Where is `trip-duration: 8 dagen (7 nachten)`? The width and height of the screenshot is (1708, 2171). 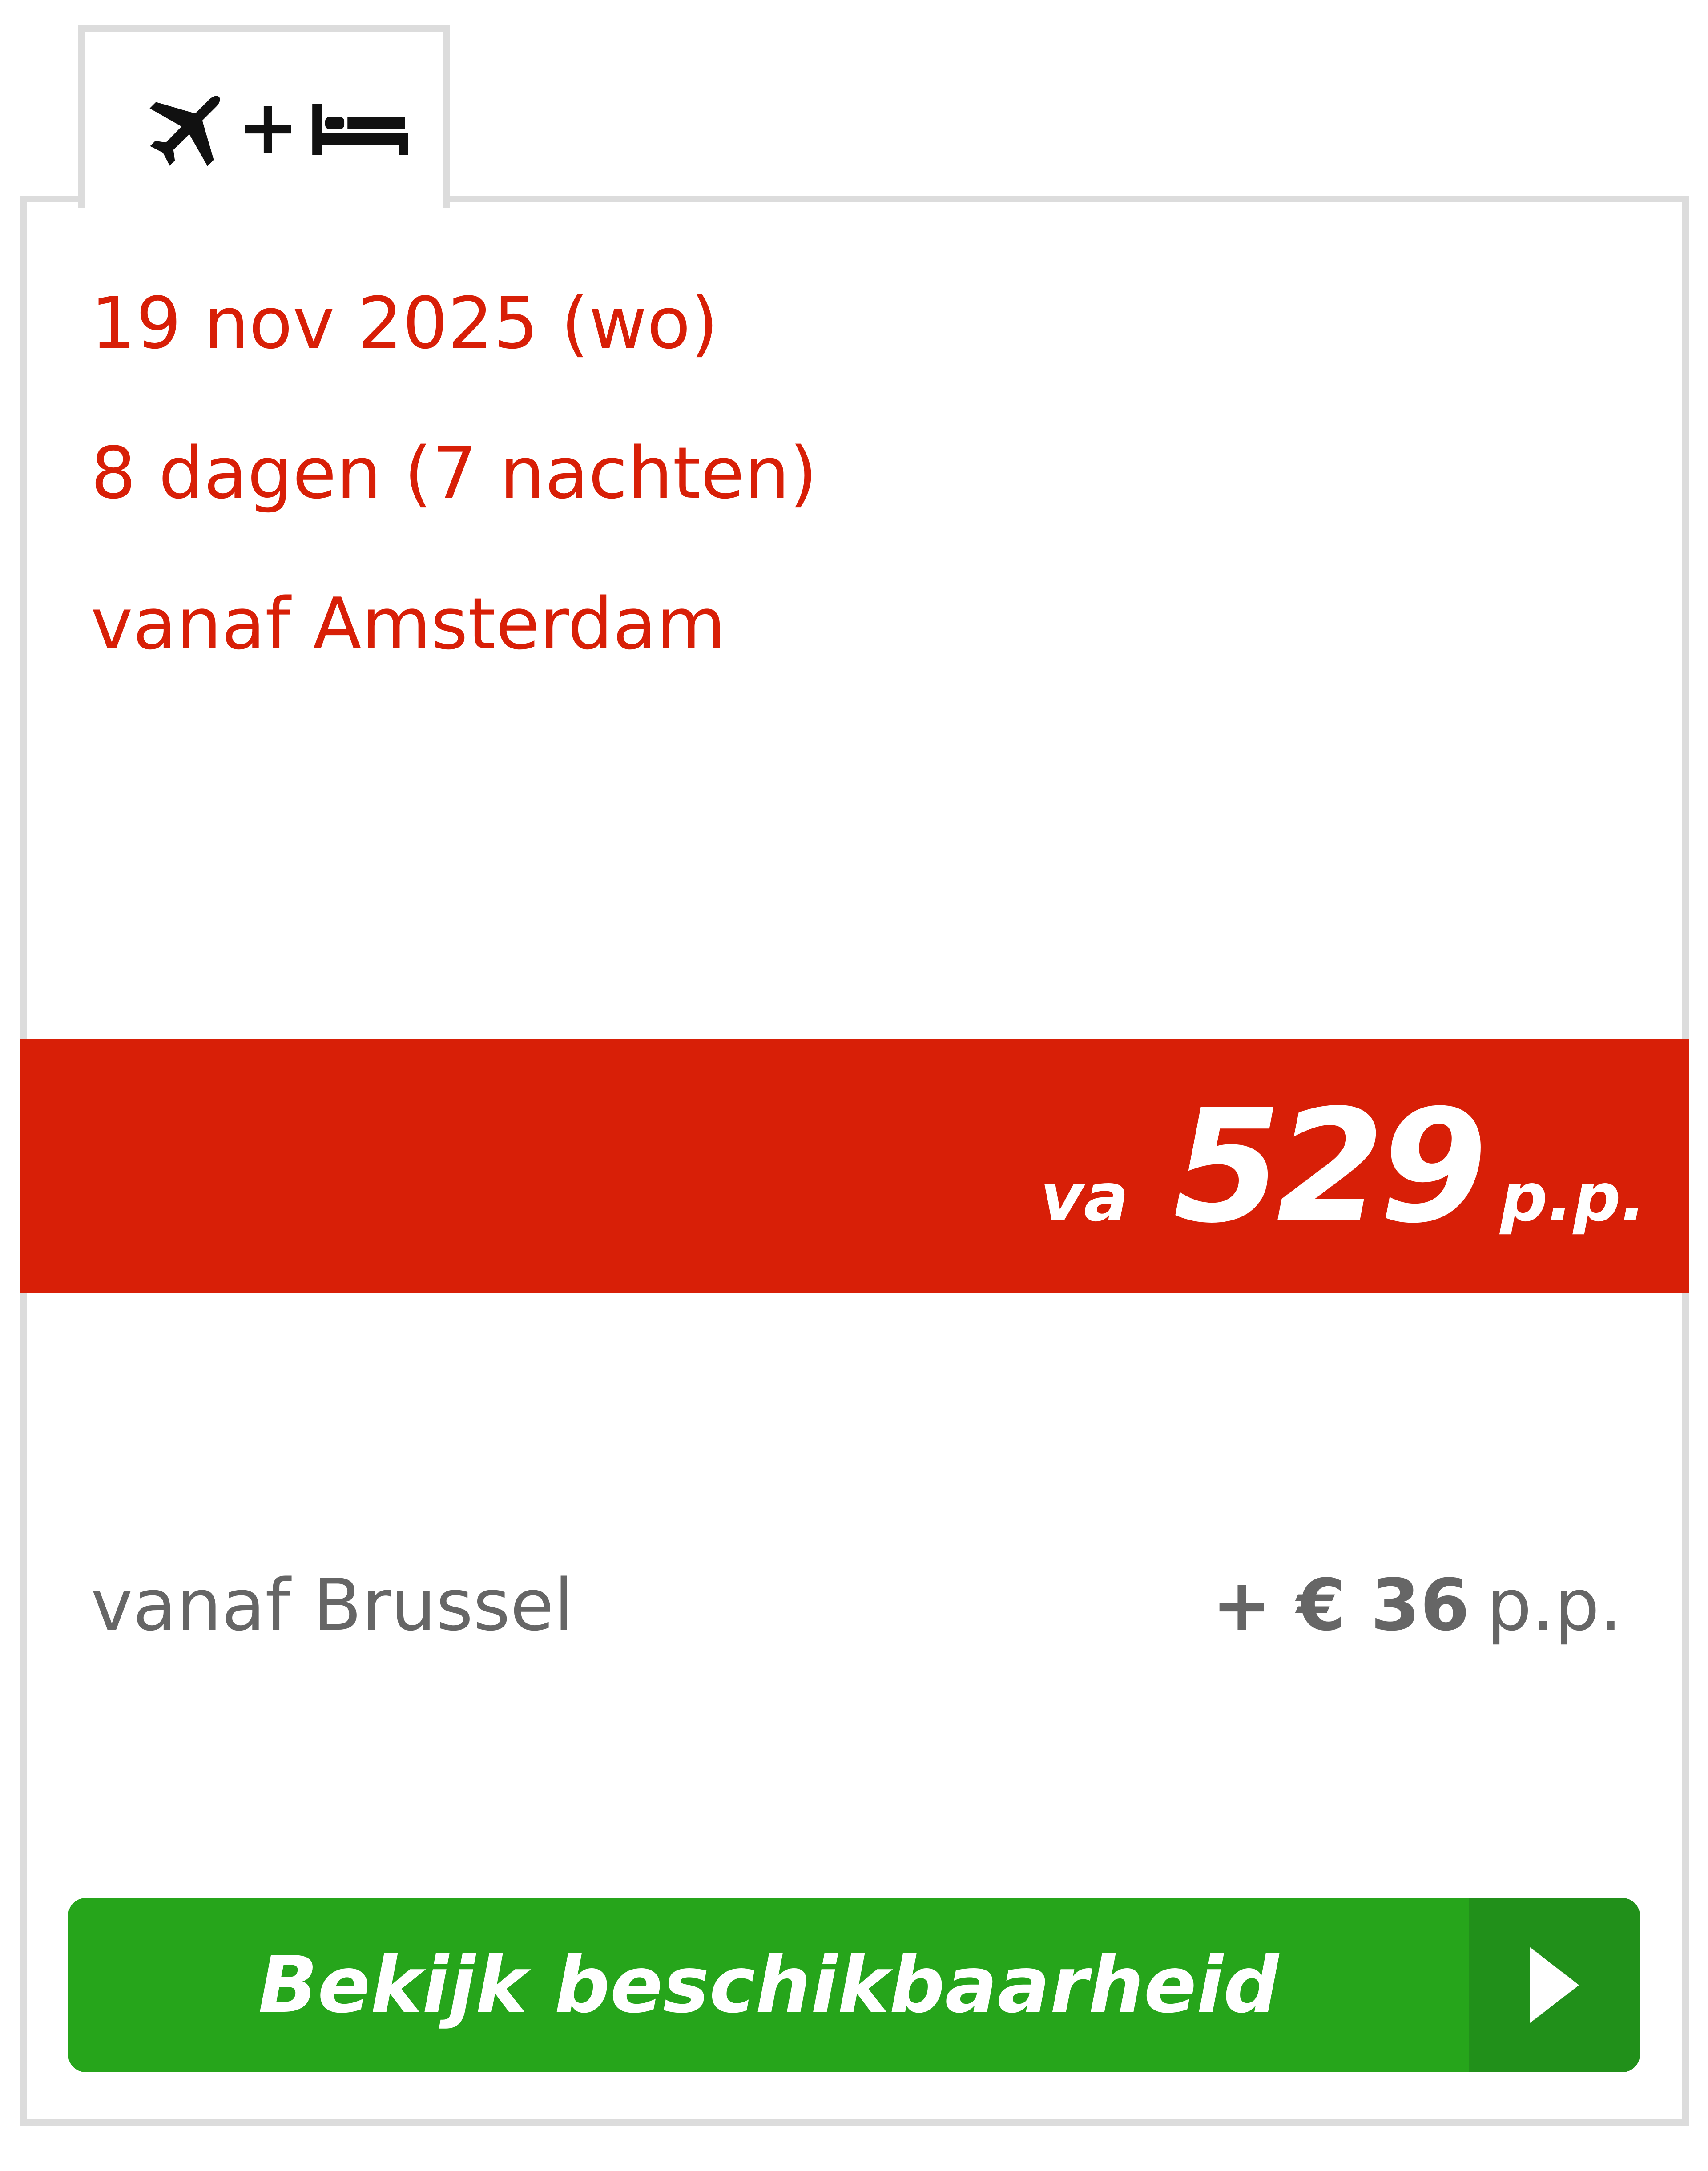
trip-duration: 8 dagen (7 nachten) is located at coordinates (454, 473).